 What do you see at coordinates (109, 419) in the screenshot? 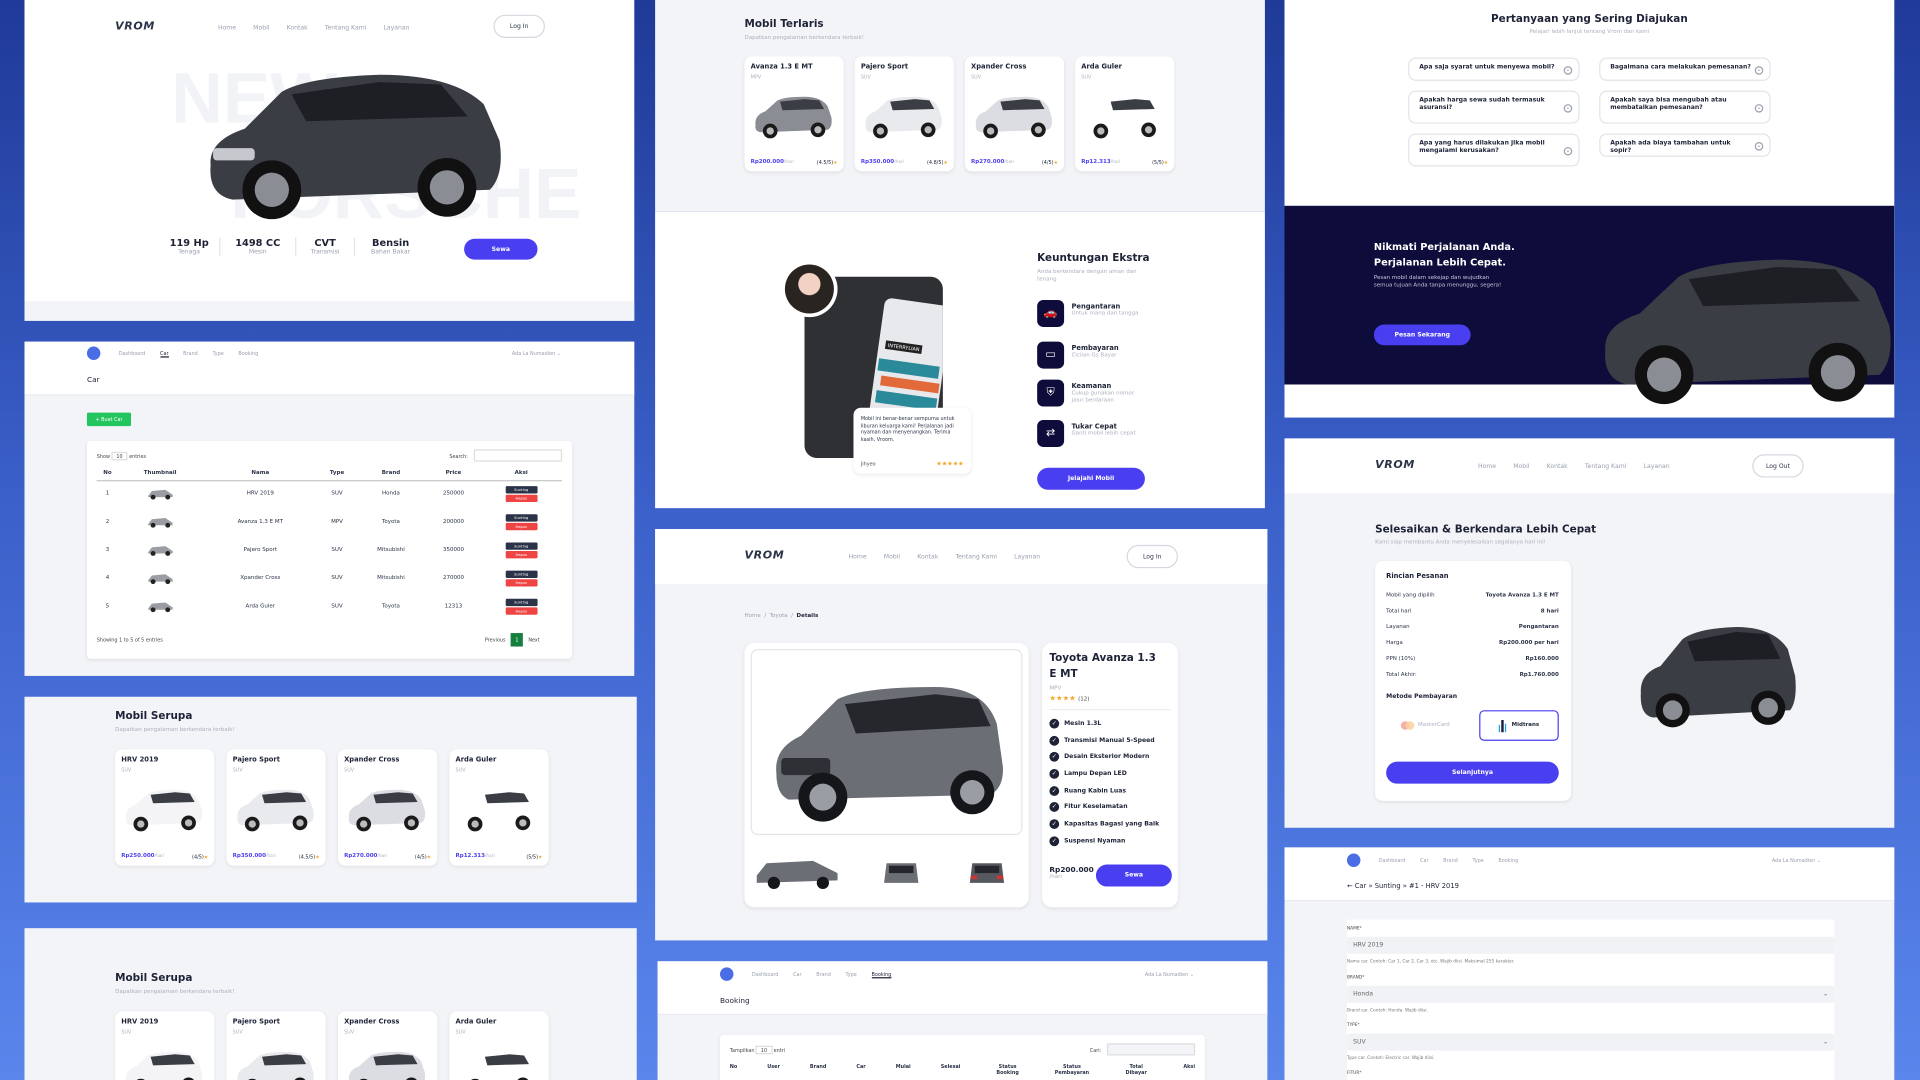
I see `new-car-button: + Buat Car` at bounding box center [109, 419].